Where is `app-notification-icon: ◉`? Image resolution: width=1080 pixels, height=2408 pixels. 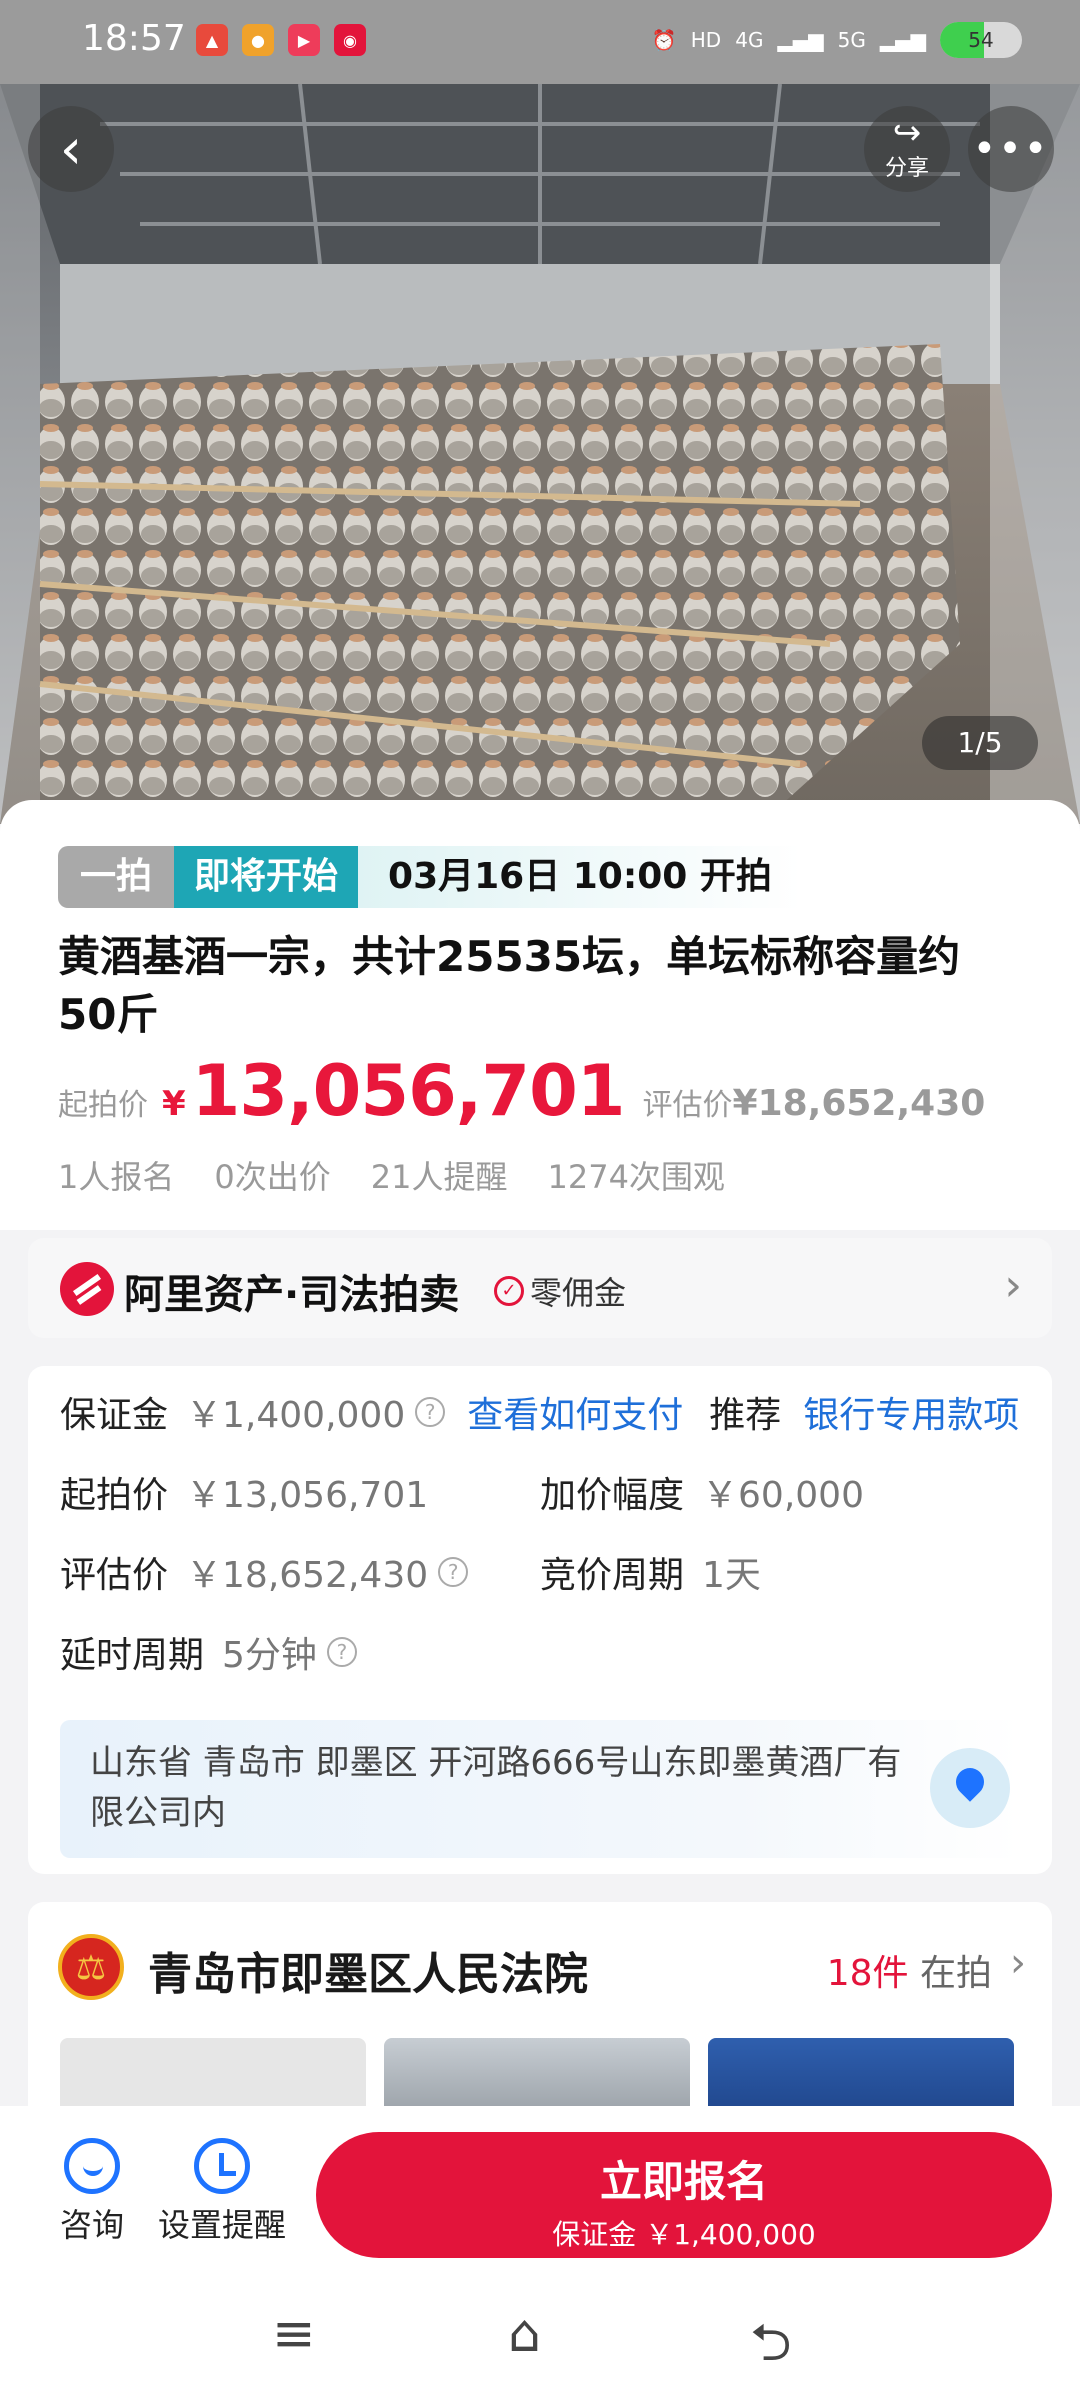
app-notification-icon: ◉ is located at coordinates (350, 40).